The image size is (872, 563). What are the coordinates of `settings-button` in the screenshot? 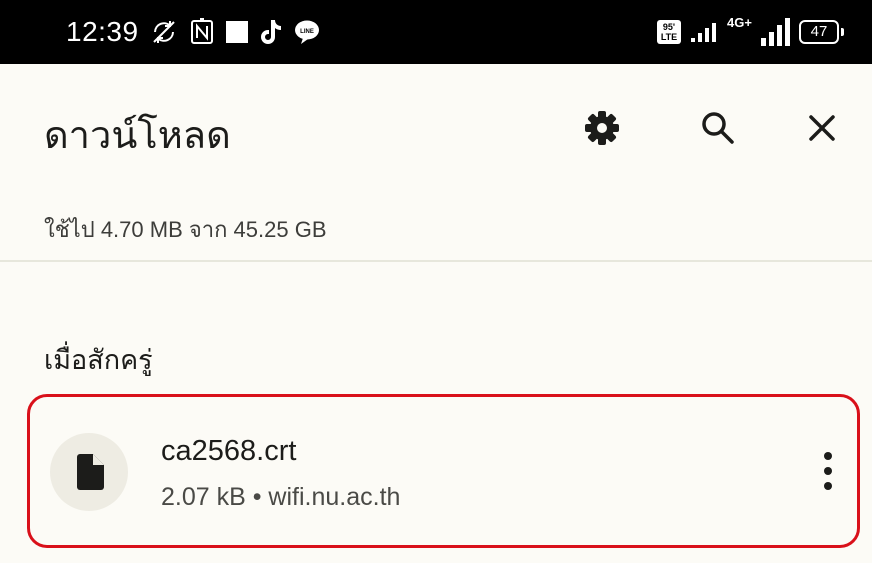 It's located at (602, 128).